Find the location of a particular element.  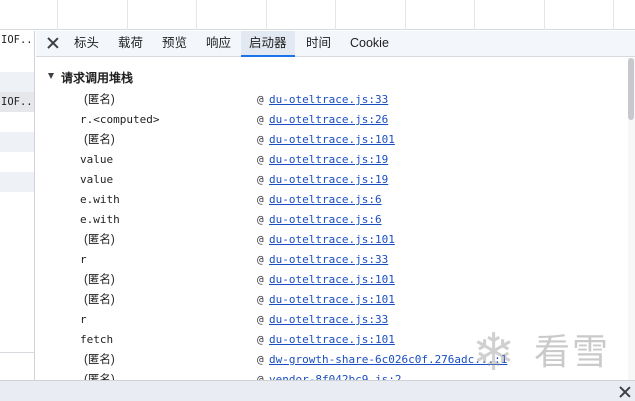

details-tabbar: 标头 载荷 预览 响应 启动器 时间 Cookie is located at coordinates (335, 44).